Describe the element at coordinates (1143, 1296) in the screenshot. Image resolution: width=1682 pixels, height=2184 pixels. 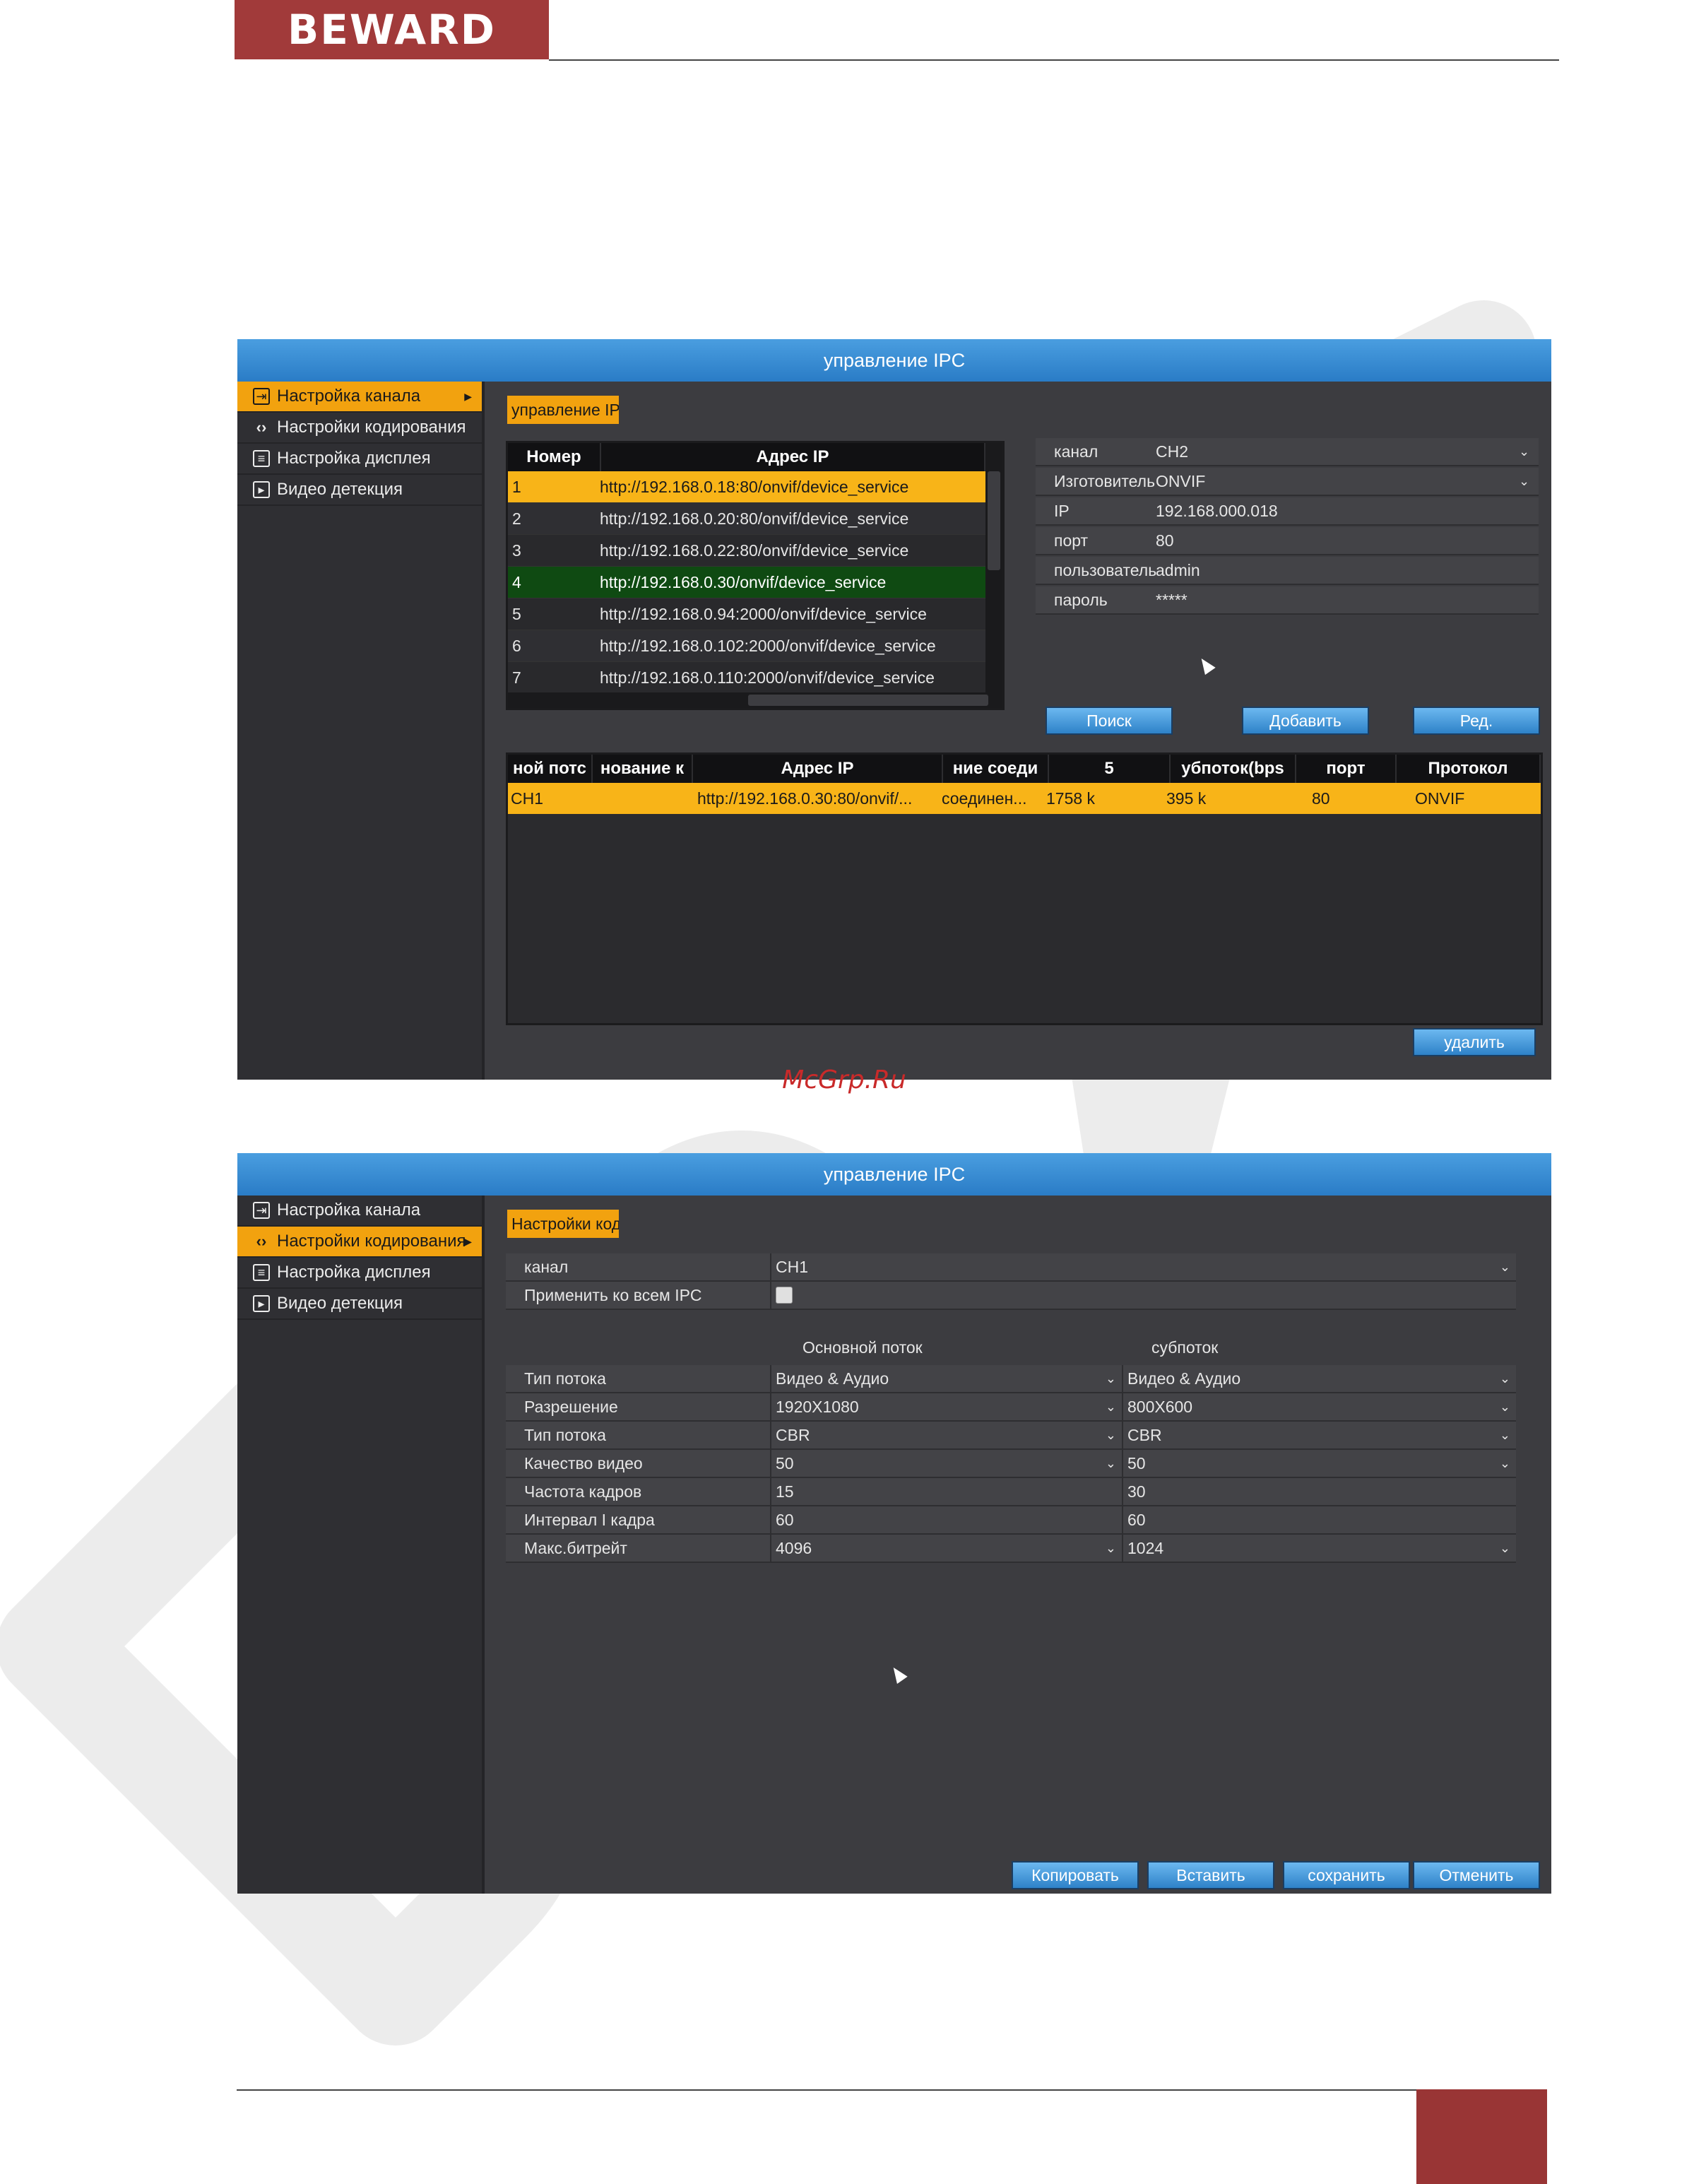
I see `apply-all-cell` at that location.